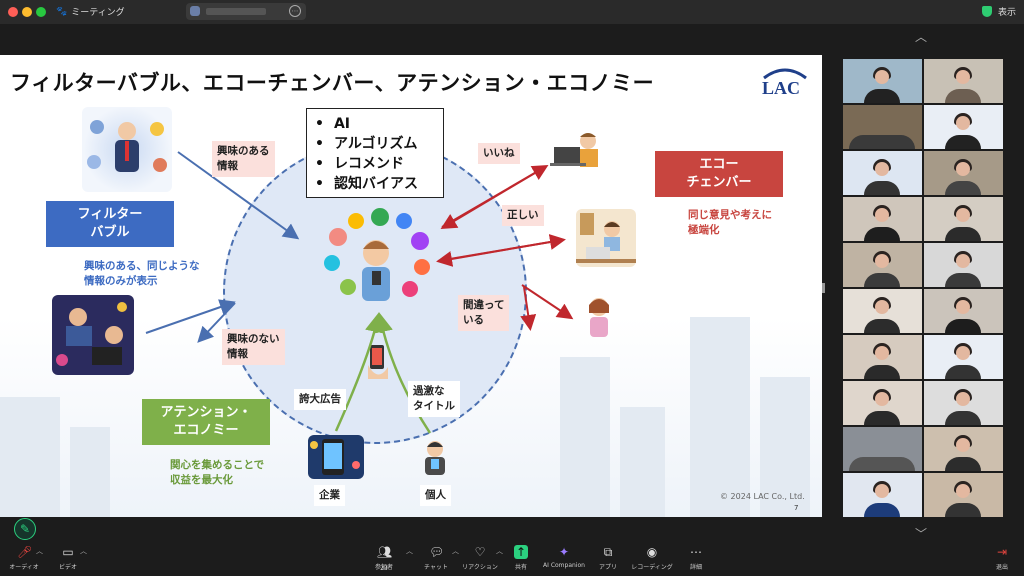  I want to click on more-button: ⋯ 詳細, so click(696, 558).